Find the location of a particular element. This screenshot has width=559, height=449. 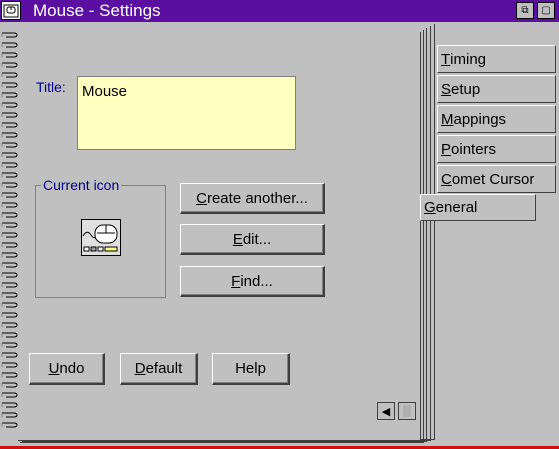

restore-button: ⧉ is located at coordinates (525, 10).